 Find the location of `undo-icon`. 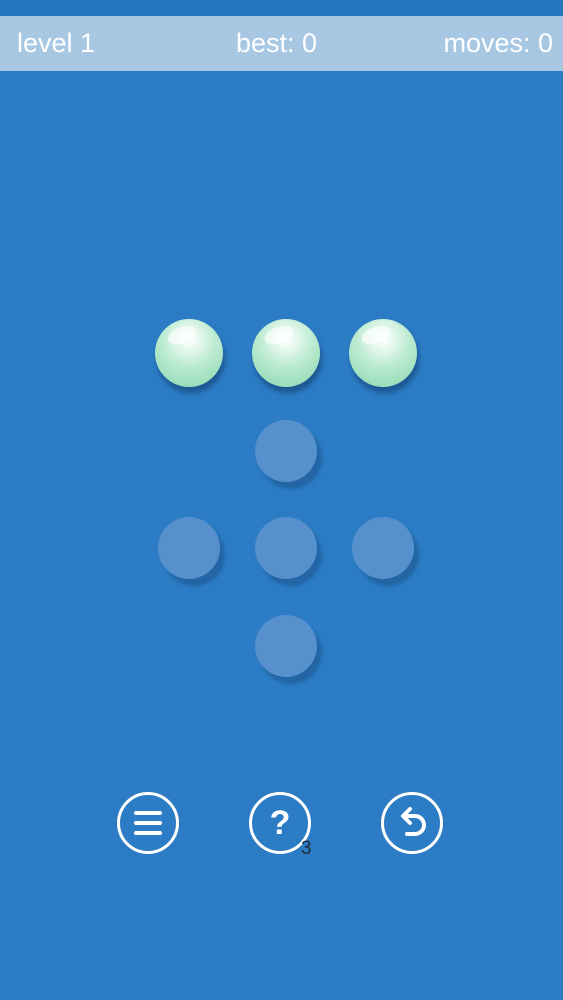

undo-icon is located at coordinates (413, 821).